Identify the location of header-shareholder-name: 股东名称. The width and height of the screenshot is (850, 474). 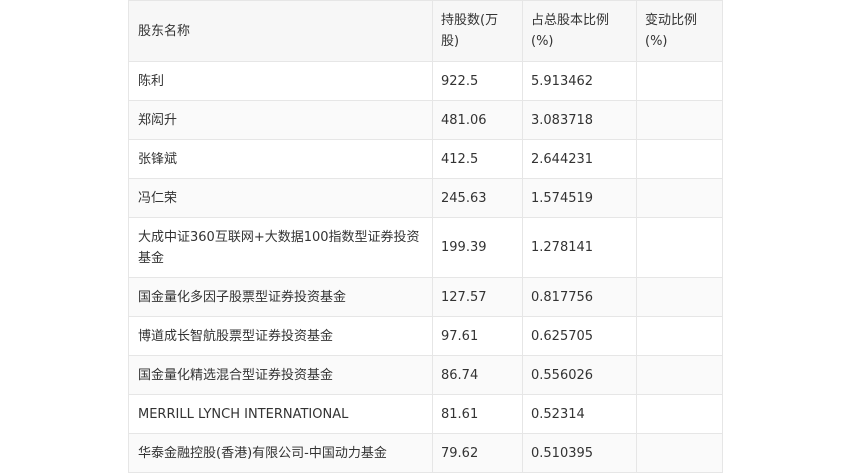
(280, 31).